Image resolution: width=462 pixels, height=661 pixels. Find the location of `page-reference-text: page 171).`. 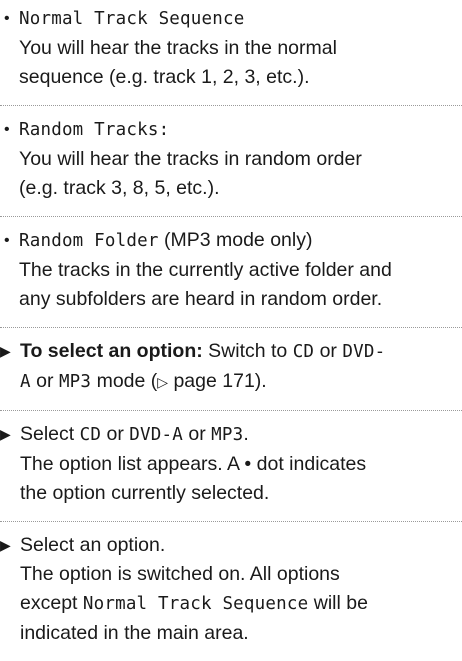

page-reference-text: page 171). is located at coordinates (217, 381).